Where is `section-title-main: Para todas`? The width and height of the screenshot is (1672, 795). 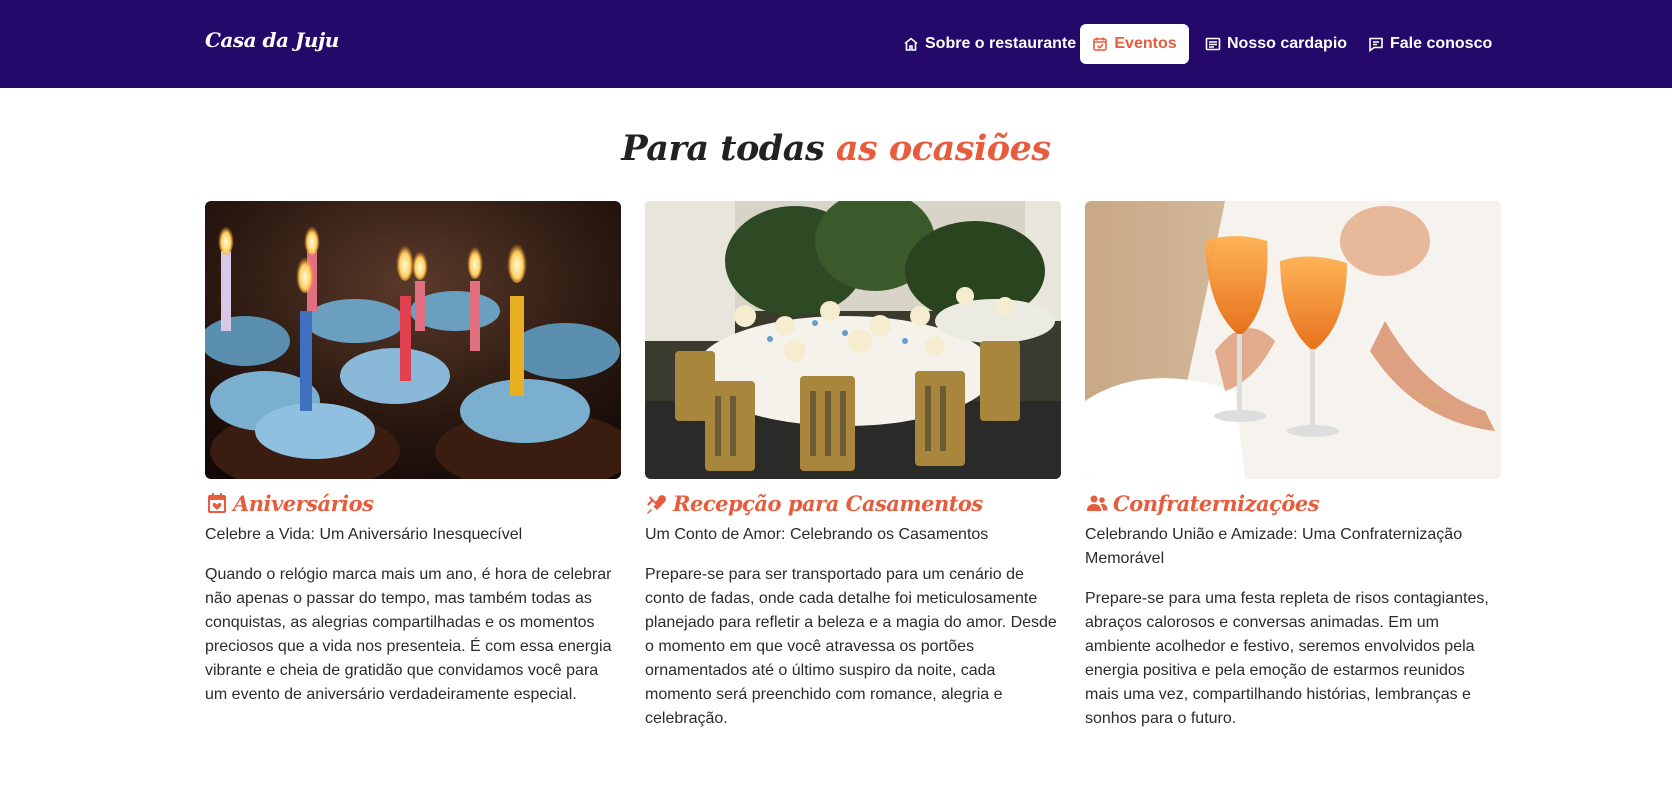
section-title-main: Para todas is located at coordinates (723, 148).